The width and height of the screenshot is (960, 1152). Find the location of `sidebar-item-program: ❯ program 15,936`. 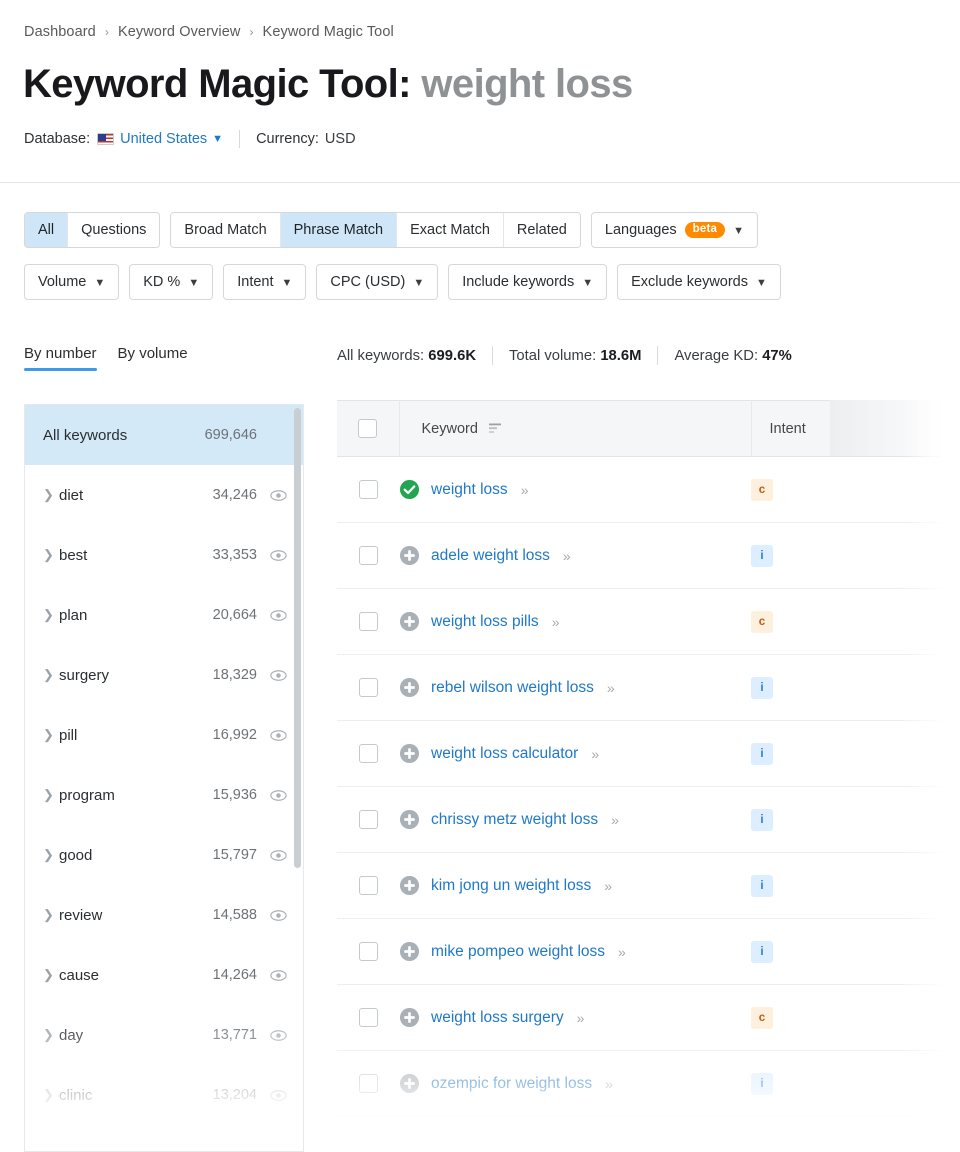

sidebar-item-program: ❯ program 15,936 is located at coordinates (164, 795).